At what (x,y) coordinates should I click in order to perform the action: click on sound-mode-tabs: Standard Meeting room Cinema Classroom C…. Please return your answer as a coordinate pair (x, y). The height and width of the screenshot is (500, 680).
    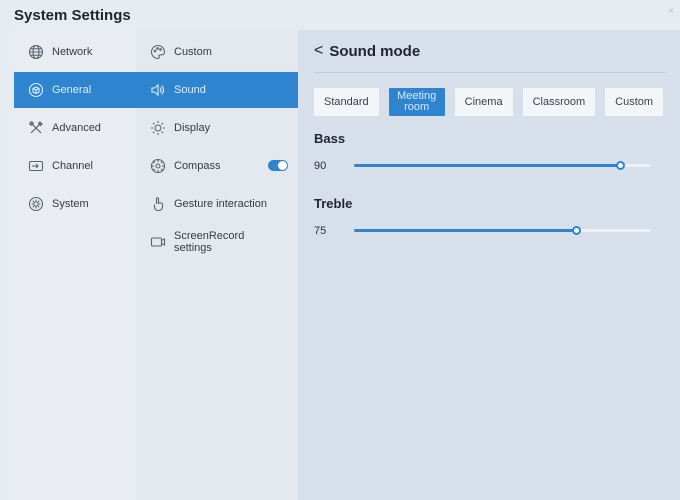
    Looking at the image, I should click on (489, 102).